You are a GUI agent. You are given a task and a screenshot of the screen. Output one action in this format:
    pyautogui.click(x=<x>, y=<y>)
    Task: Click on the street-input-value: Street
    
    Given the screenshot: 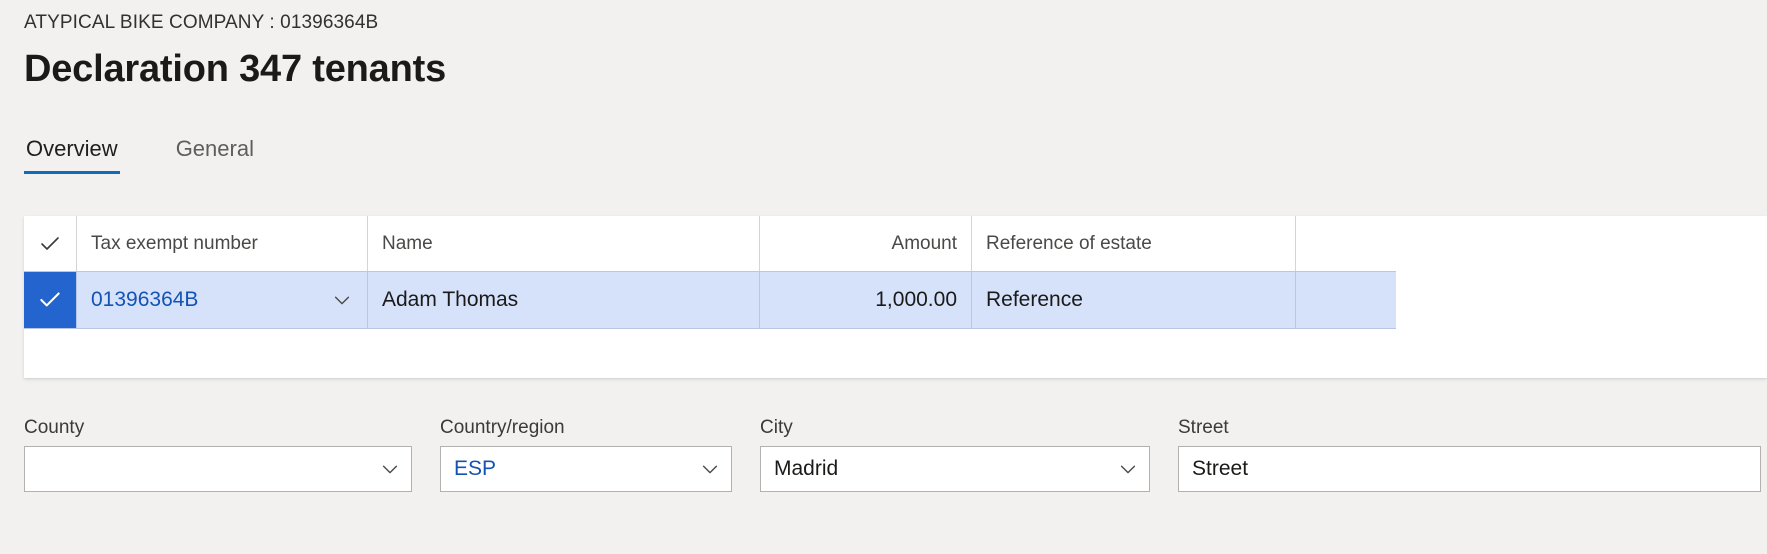 What is the action you would take?
    pyautogui.click(x=1220, y=468)
    